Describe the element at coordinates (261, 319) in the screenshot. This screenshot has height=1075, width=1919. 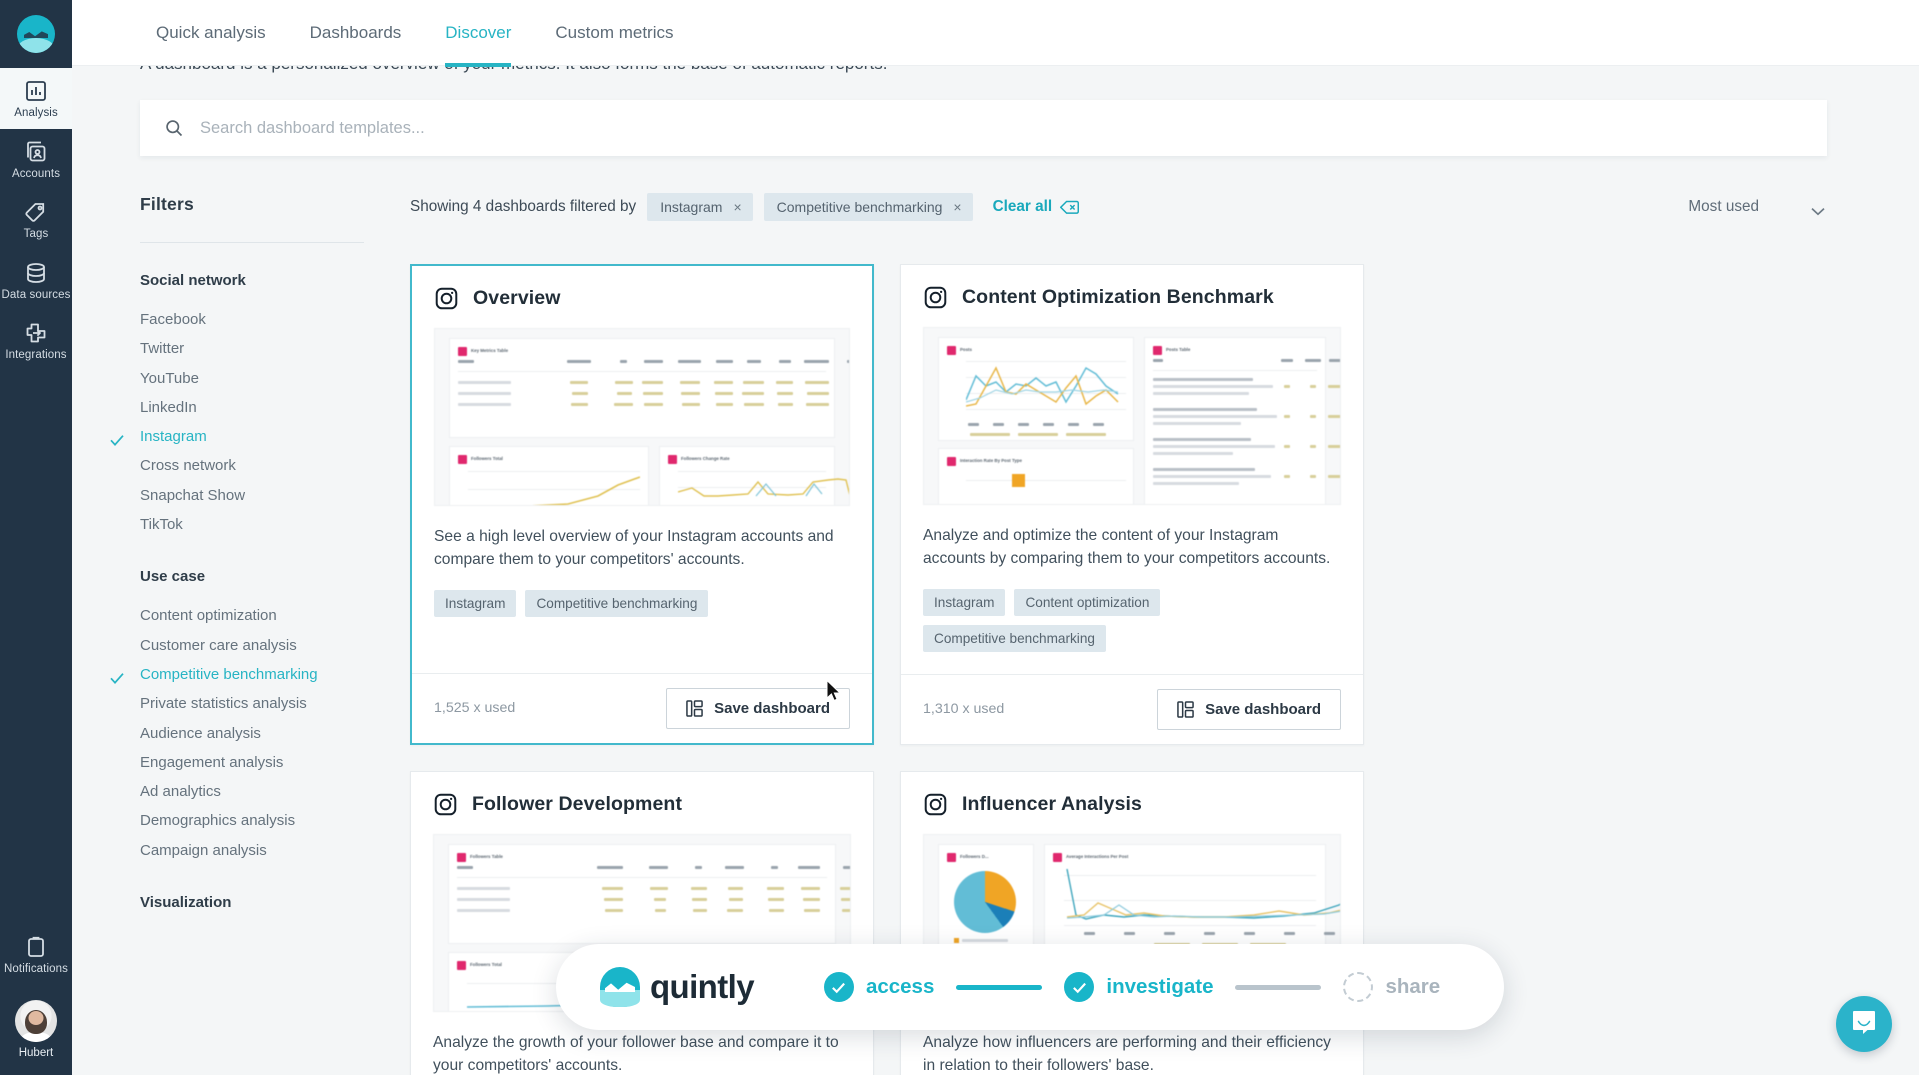
I see `filter-option-facebook: Facebook` at that location.